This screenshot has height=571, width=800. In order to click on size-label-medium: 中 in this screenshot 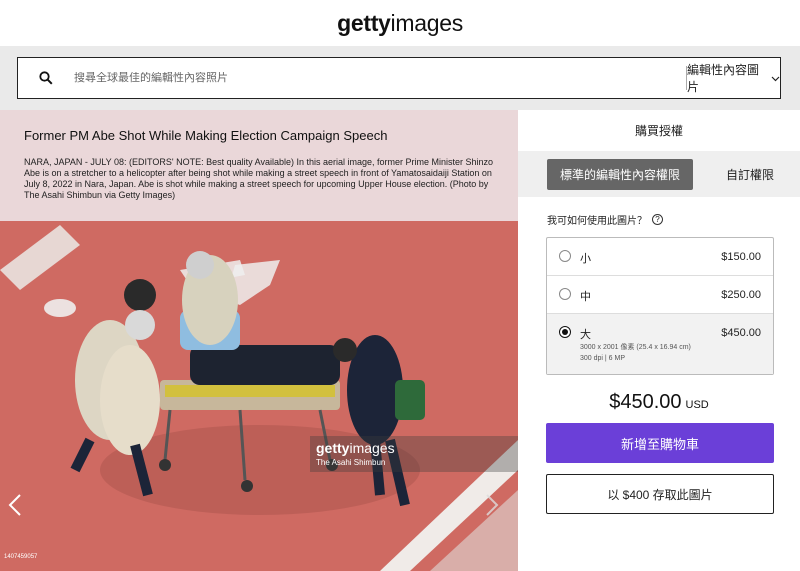, I will do `click(585, 297)`.